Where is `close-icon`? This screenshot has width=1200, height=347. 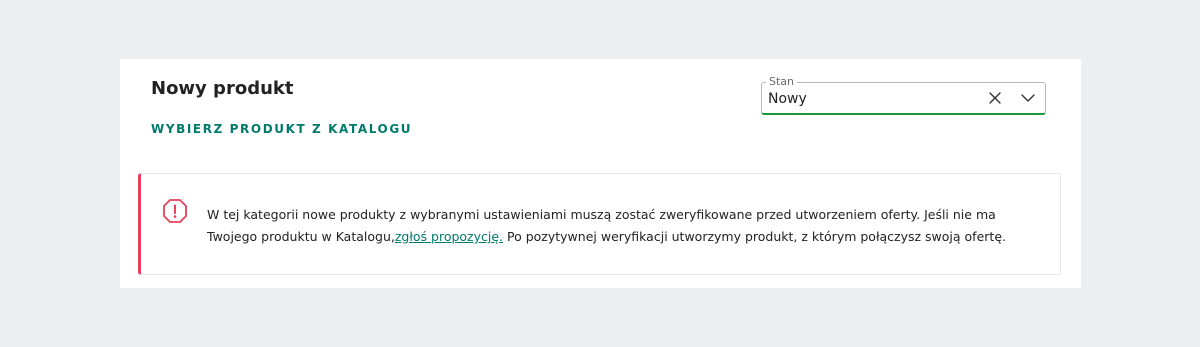 close-icon is located at coordinates (995, 98).